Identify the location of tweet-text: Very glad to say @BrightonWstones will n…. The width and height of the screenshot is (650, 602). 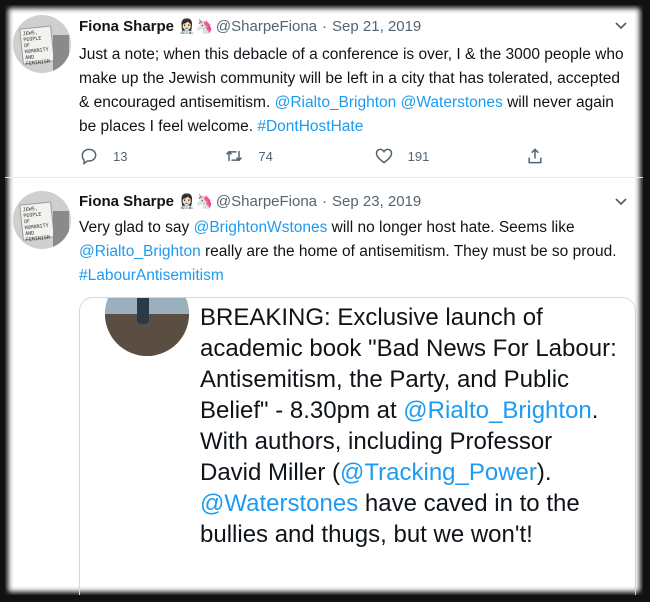
(354, 252).